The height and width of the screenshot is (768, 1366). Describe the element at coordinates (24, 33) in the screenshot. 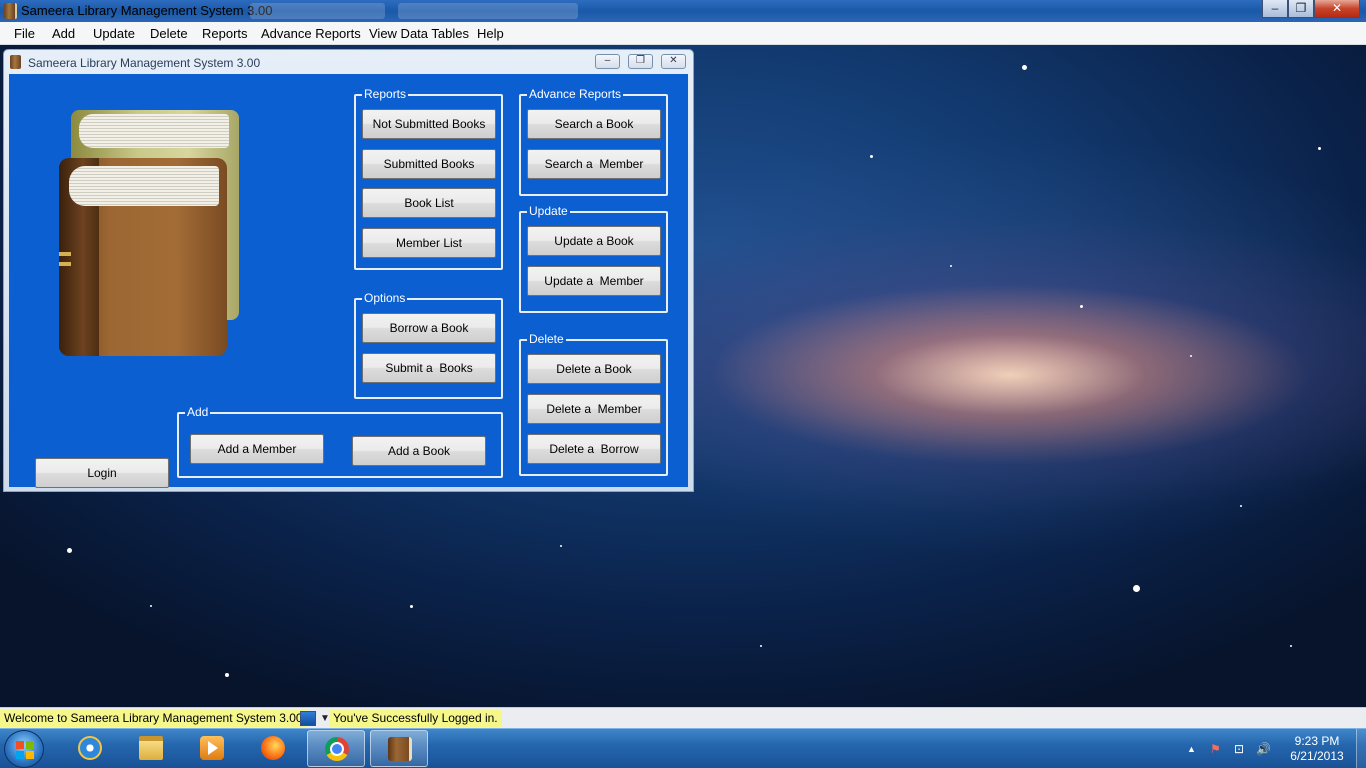

I see `menu-file: File` at that location.